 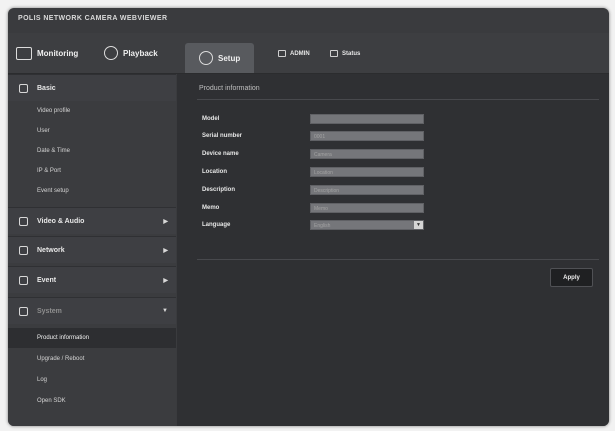 I want to click on field-label: Language, so click(x=216, y=225).